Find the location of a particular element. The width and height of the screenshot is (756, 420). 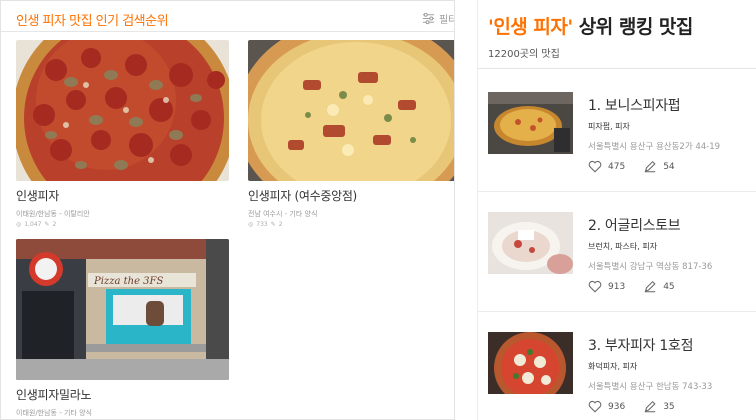

restaurant-name: 인생피자 is located at coordinates (122, 195).